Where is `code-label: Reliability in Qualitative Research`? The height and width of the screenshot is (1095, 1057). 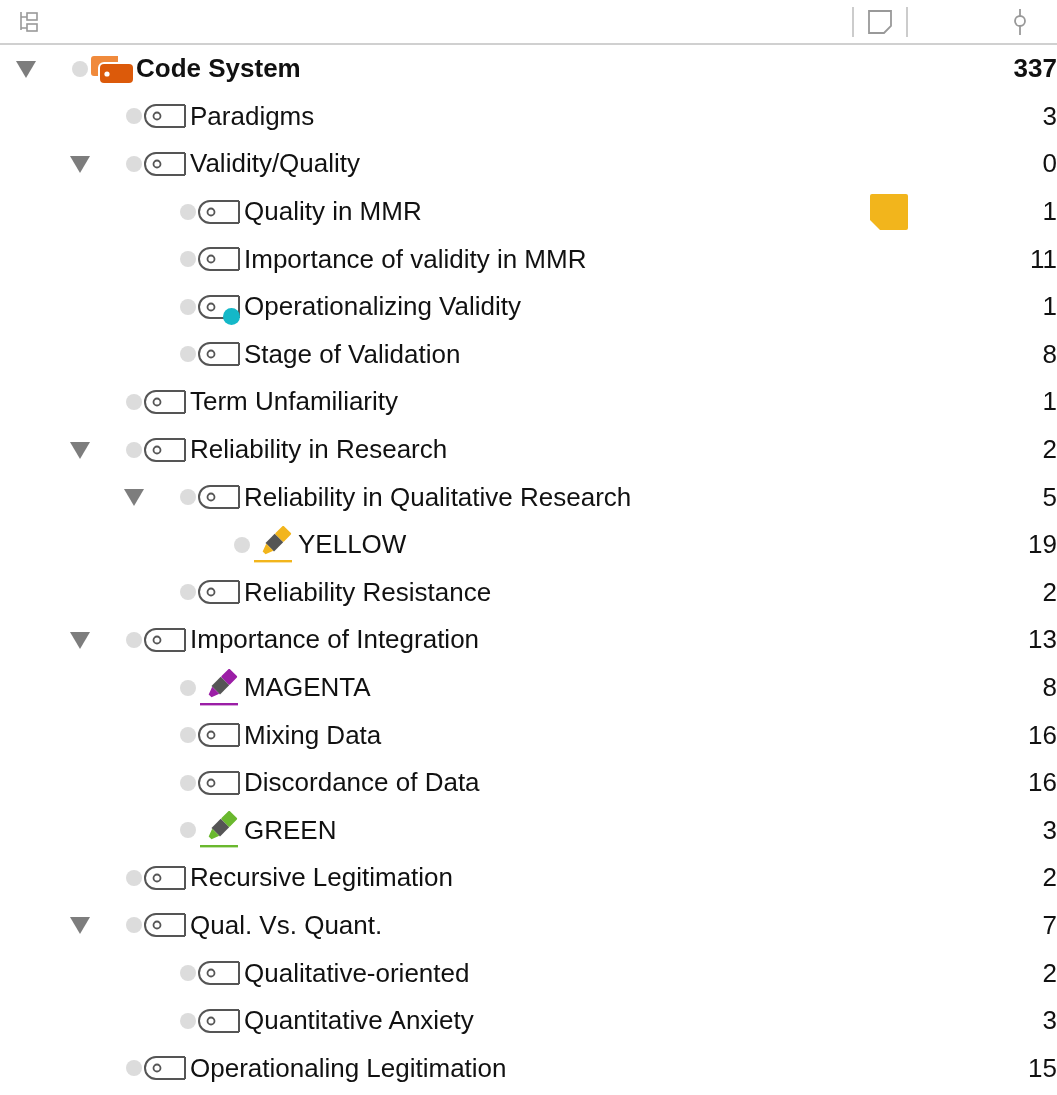 code-label: Reliability in Qualitative Research is located at coordinates (438, 497).